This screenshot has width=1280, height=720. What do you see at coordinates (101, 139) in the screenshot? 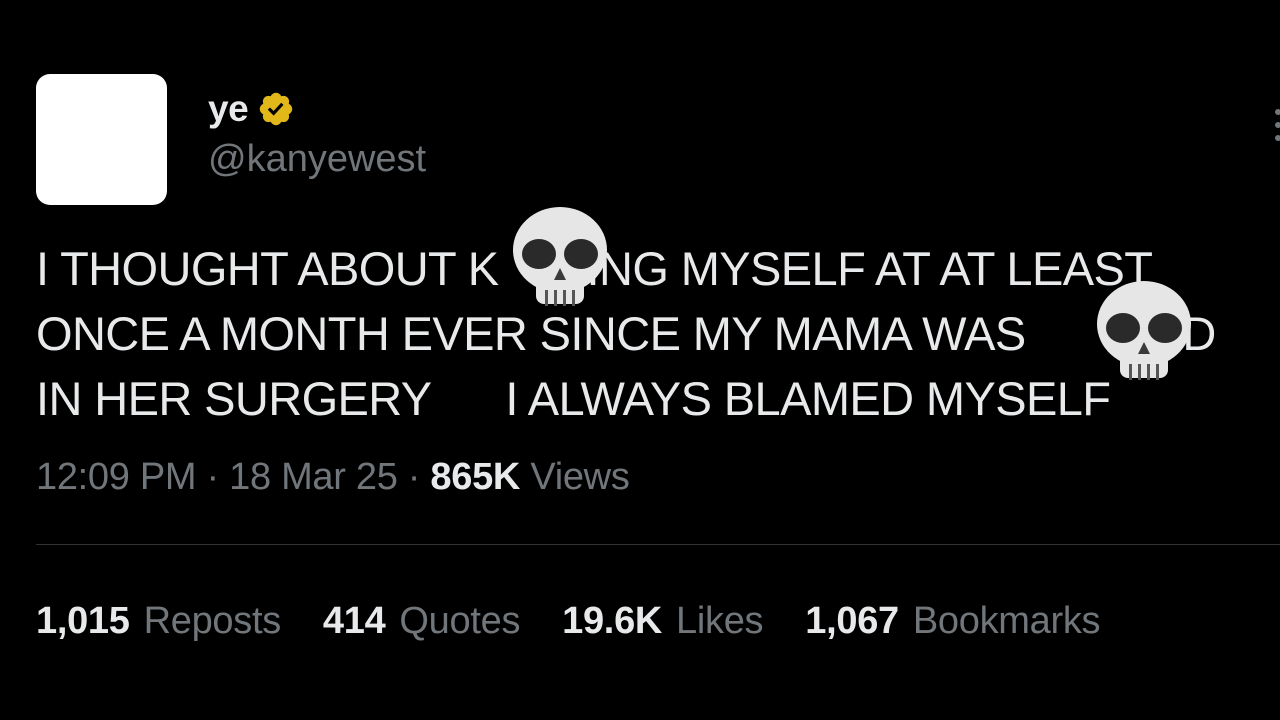
I see `avatar` at bounding box center [101, 139].